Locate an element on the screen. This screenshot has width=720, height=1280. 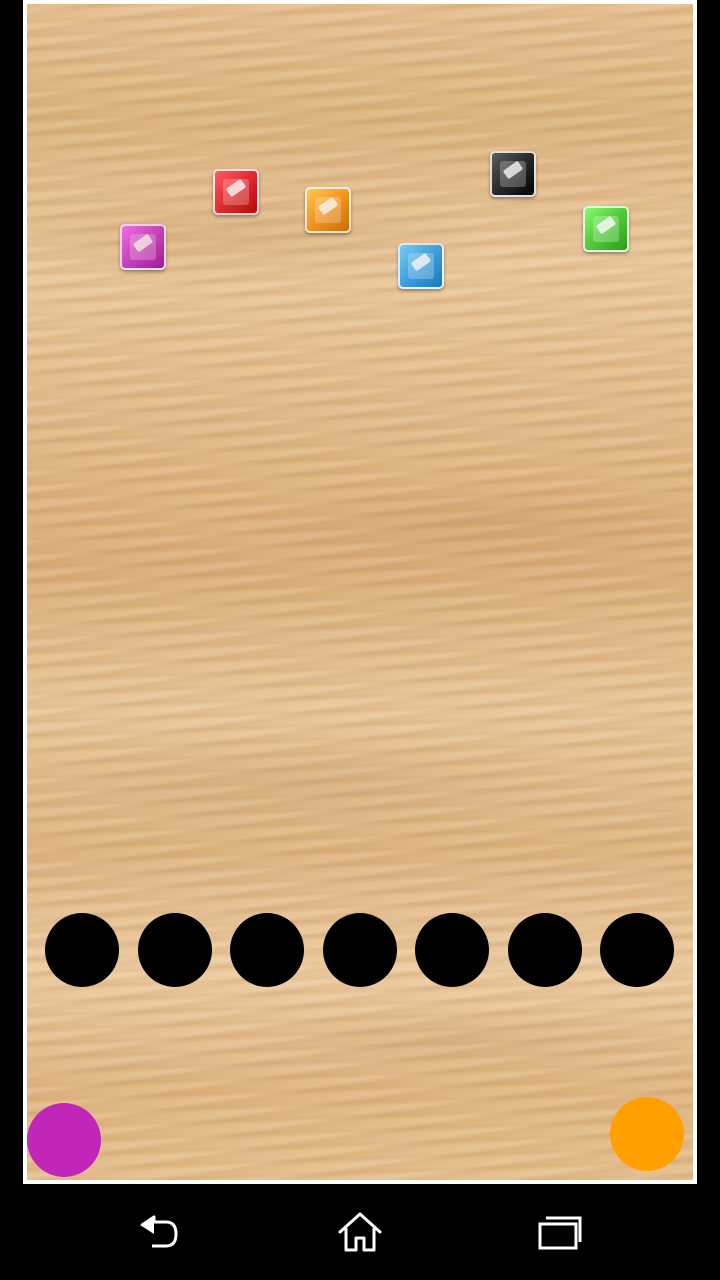
recent-apps-button is located at coordinates (560, 1232).